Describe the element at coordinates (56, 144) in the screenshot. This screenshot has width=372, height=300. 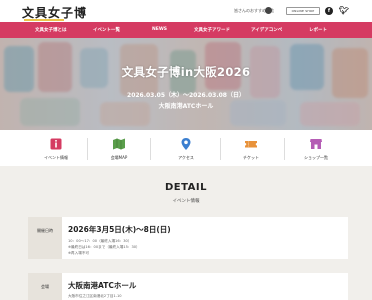
I see `info-icon` at that location.